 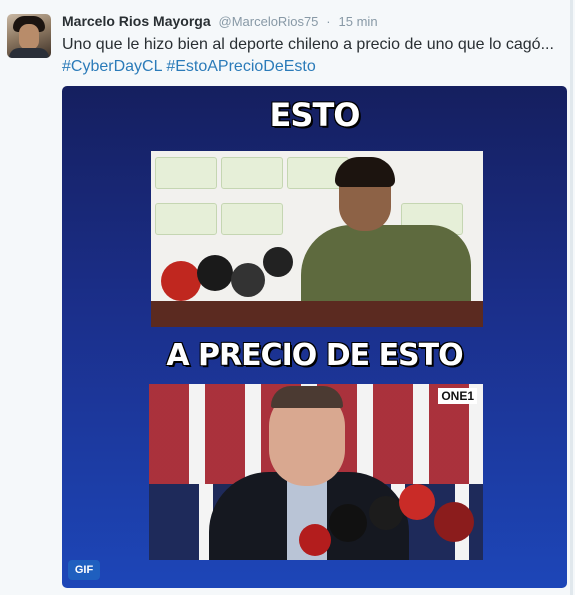 I want to click on avatar-shirt, so click(x=29, y=53).